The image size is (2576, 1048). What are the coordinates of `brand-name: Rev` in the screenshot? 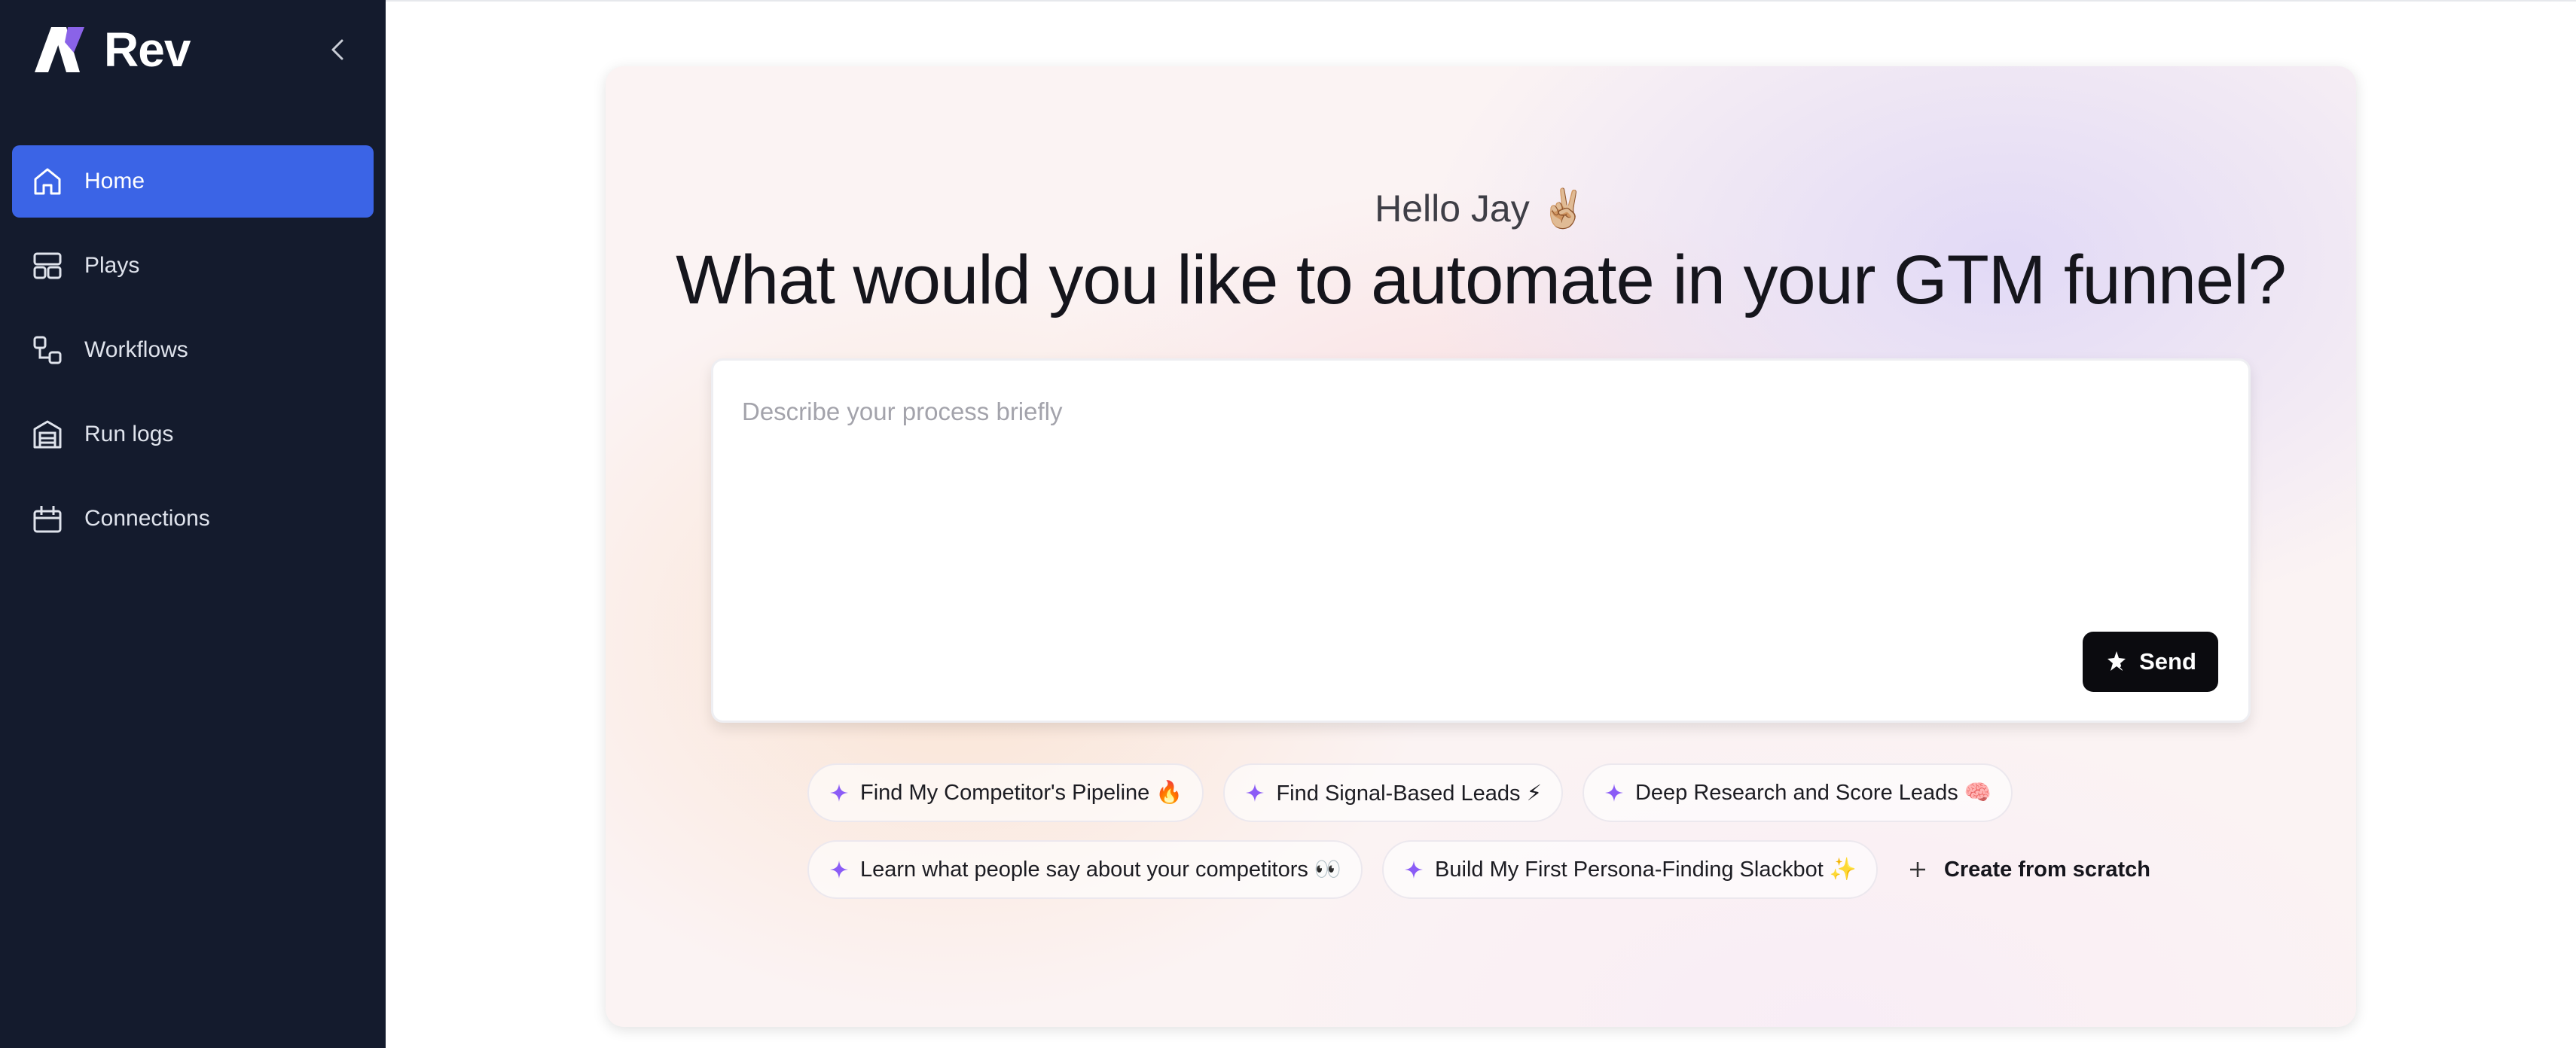 It's located at (147, 50).